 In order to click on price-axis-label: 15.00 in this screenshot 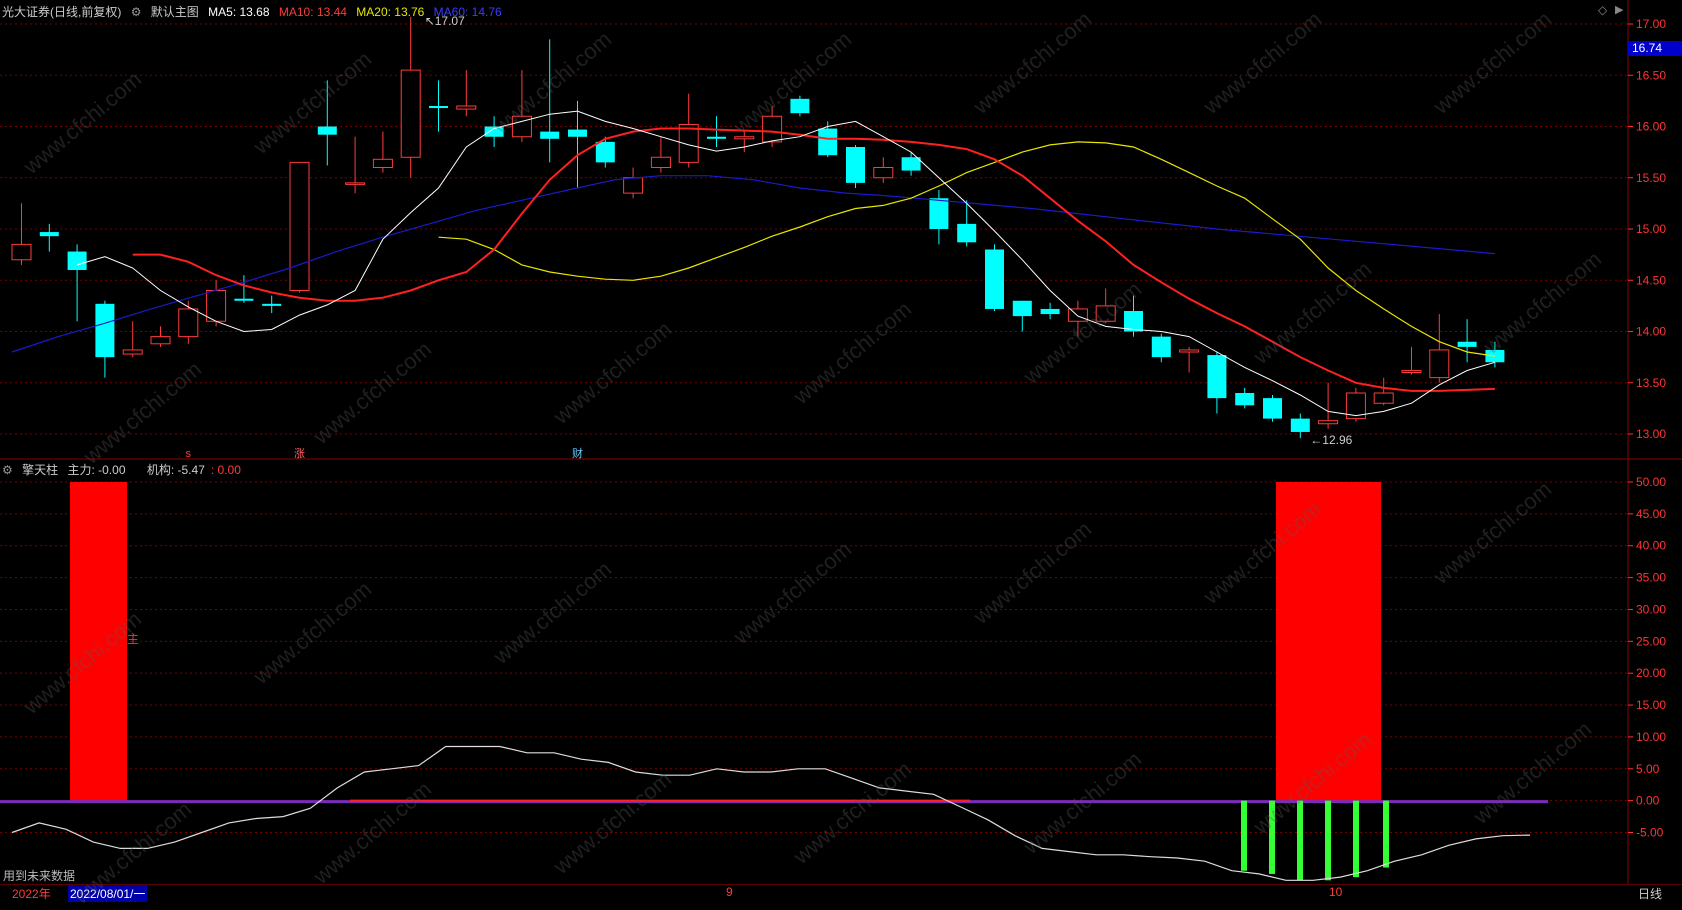, I will do `click(1651, 229)`.